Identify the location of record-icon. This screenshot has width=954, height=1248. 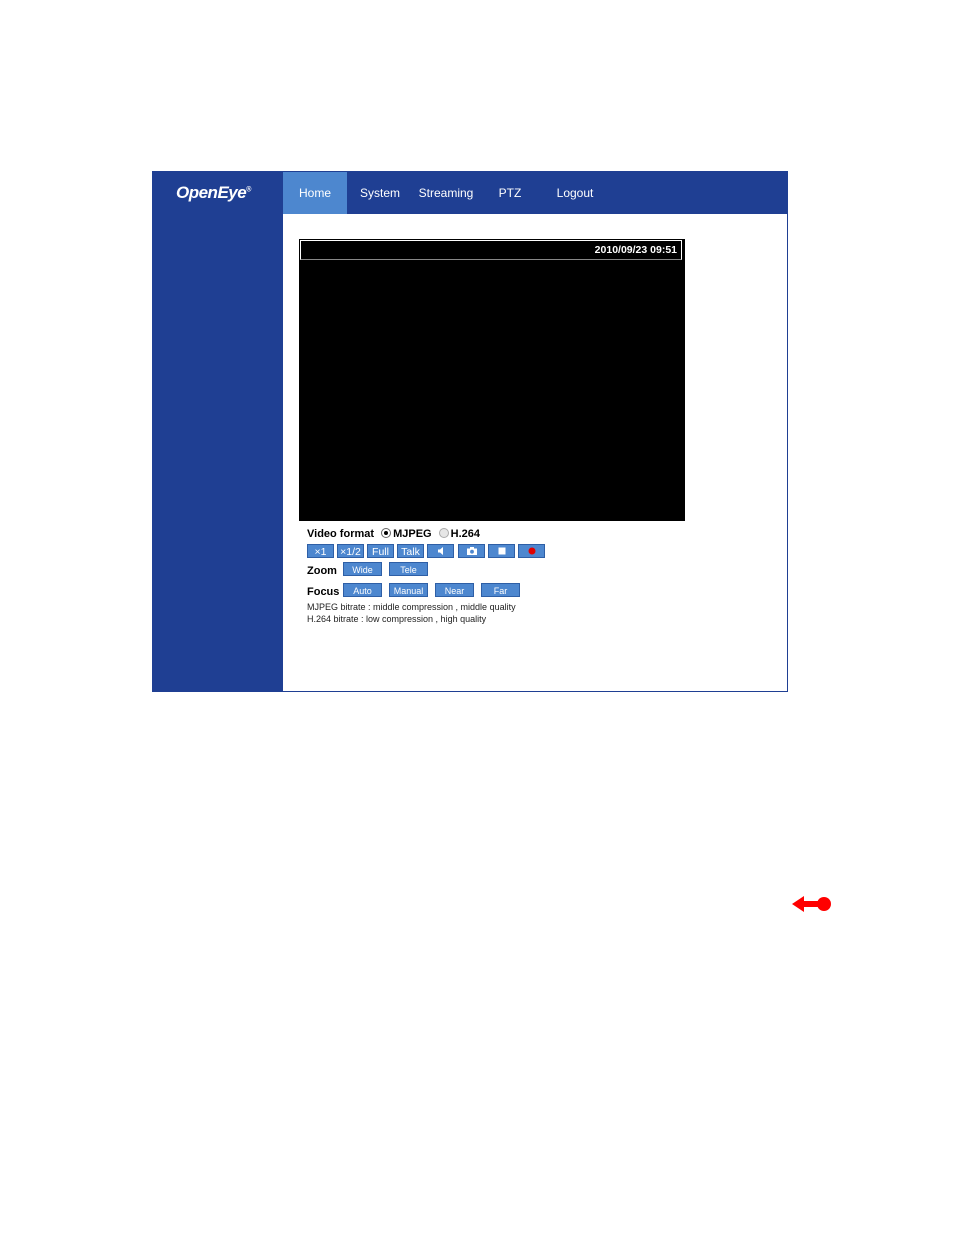
(531, 551).